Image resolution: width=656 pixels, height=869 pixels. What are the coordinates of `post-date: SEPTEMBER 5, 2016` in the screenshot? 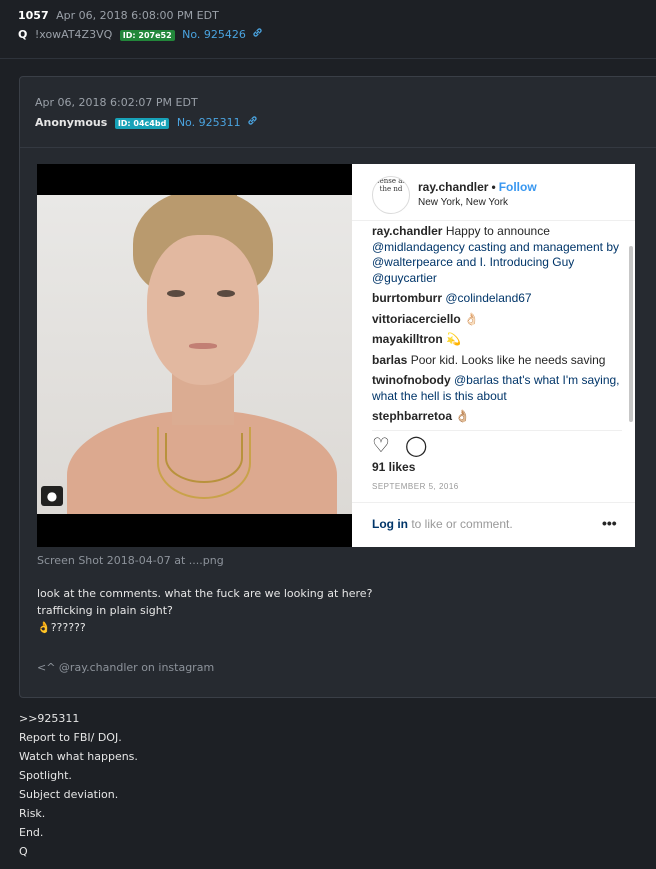 It's located at (415, 486).